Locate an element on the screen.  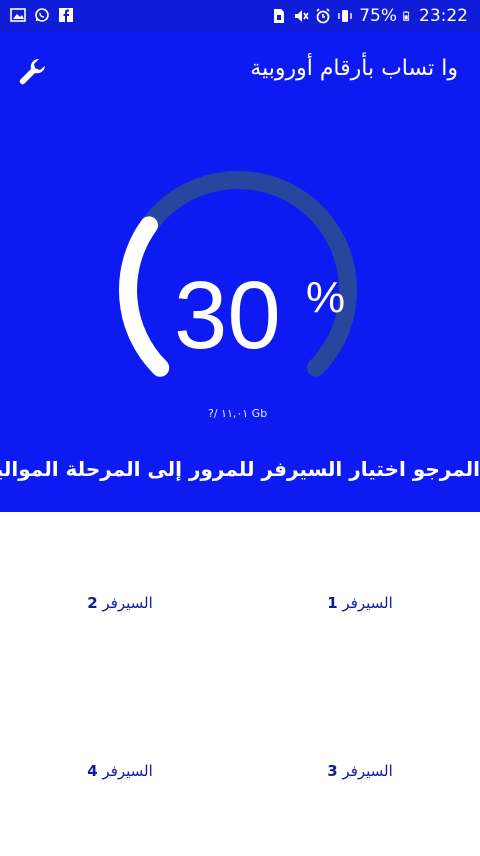
server-2-label: السيرفر 2 is located at coordinates (120, 603).